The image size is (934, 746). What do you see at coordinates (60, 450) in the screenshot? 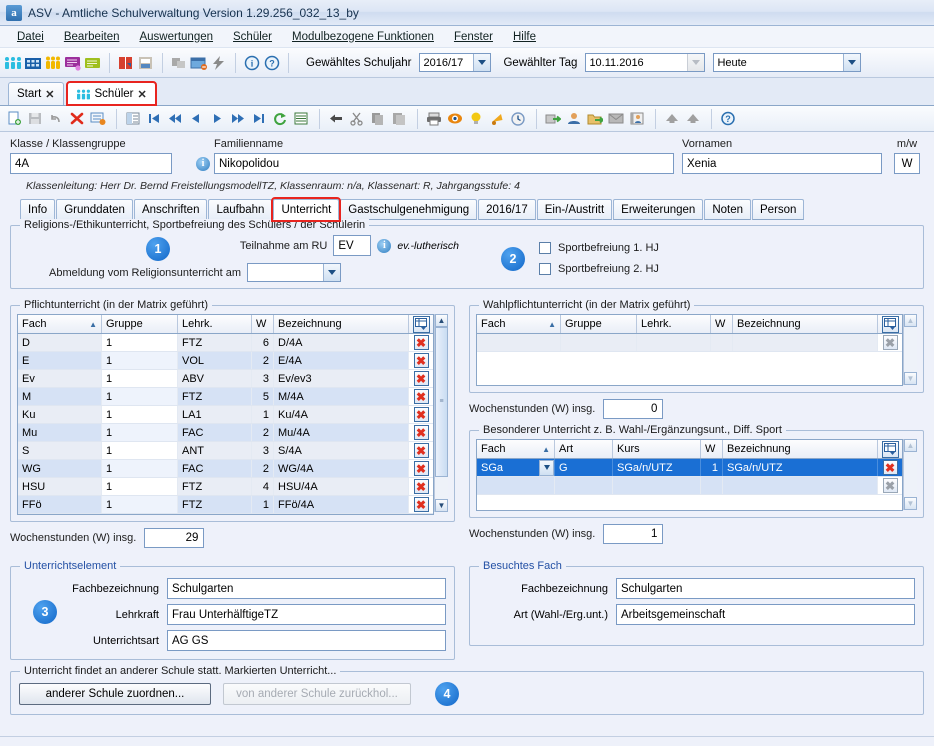
I see `table-cell: S` at bounding box center [60, 450].